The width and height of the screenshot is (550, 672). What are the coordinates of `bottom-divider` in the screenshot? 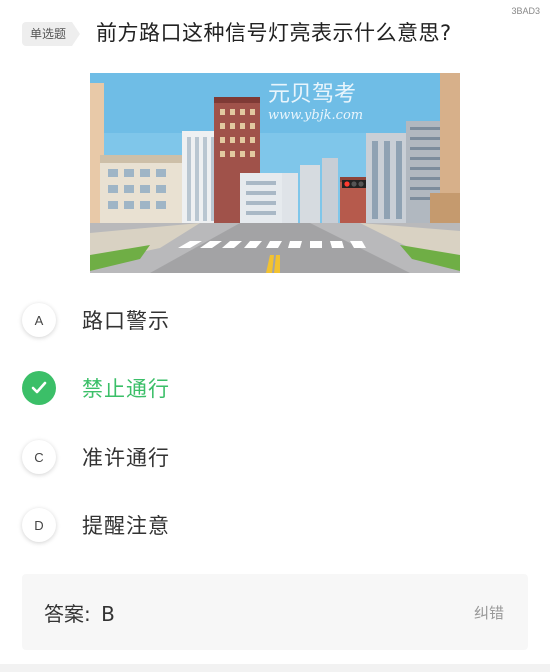 It's located at (275, 668).